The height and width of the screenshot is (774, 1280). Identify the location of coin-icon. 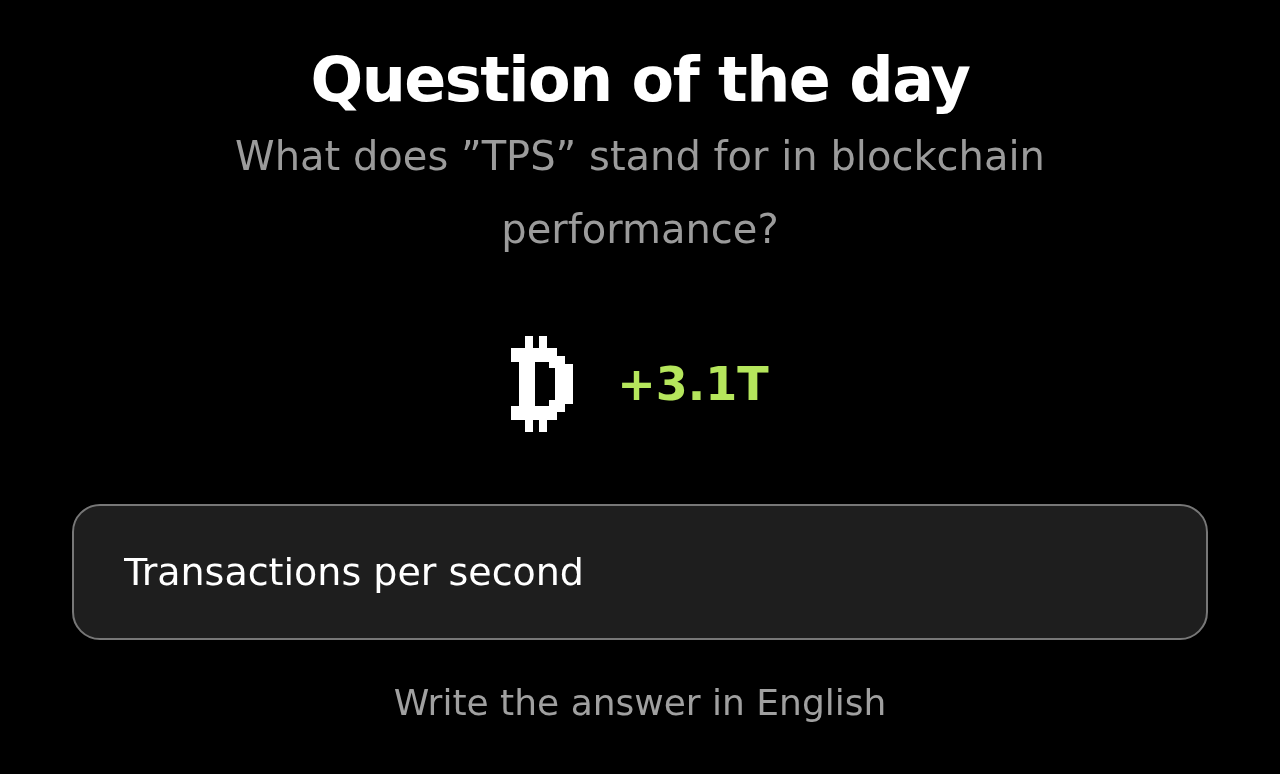
(542, 384).